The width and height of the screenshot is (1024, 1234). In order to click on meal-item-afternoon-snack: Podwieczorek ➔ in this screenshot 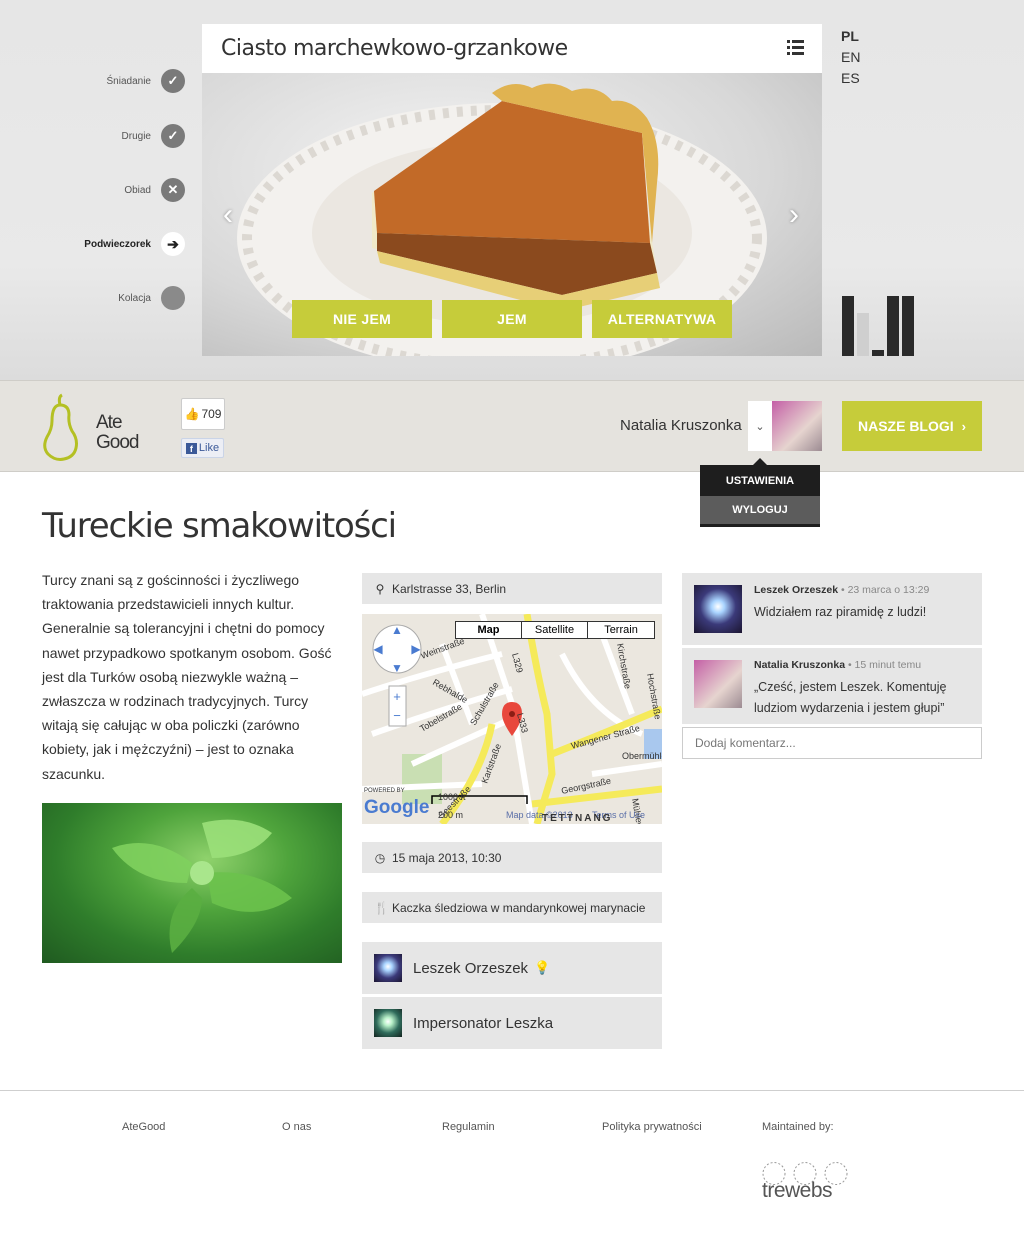, I will do `click(134, 244)`.